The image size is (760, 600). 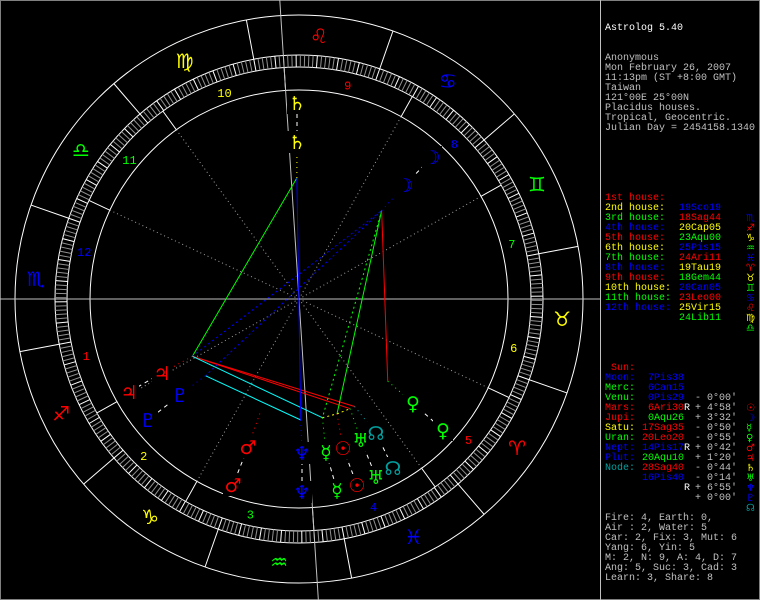 What do you see at coordinates (513, 349) in the screenshot?
I see `house-number: 6` at bounding box center [513, 349].